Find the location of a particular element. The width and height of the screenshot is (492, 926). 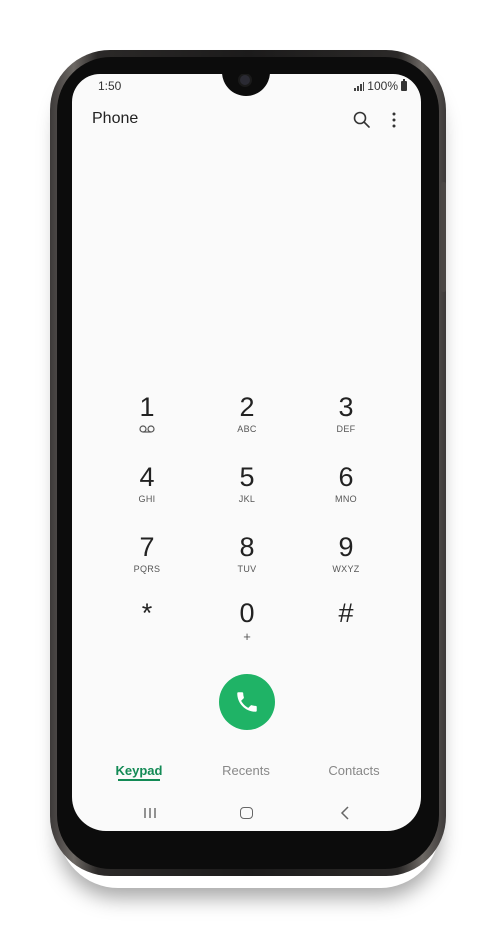

key-7: 7 PQRS is located at coordinates (147, 562).